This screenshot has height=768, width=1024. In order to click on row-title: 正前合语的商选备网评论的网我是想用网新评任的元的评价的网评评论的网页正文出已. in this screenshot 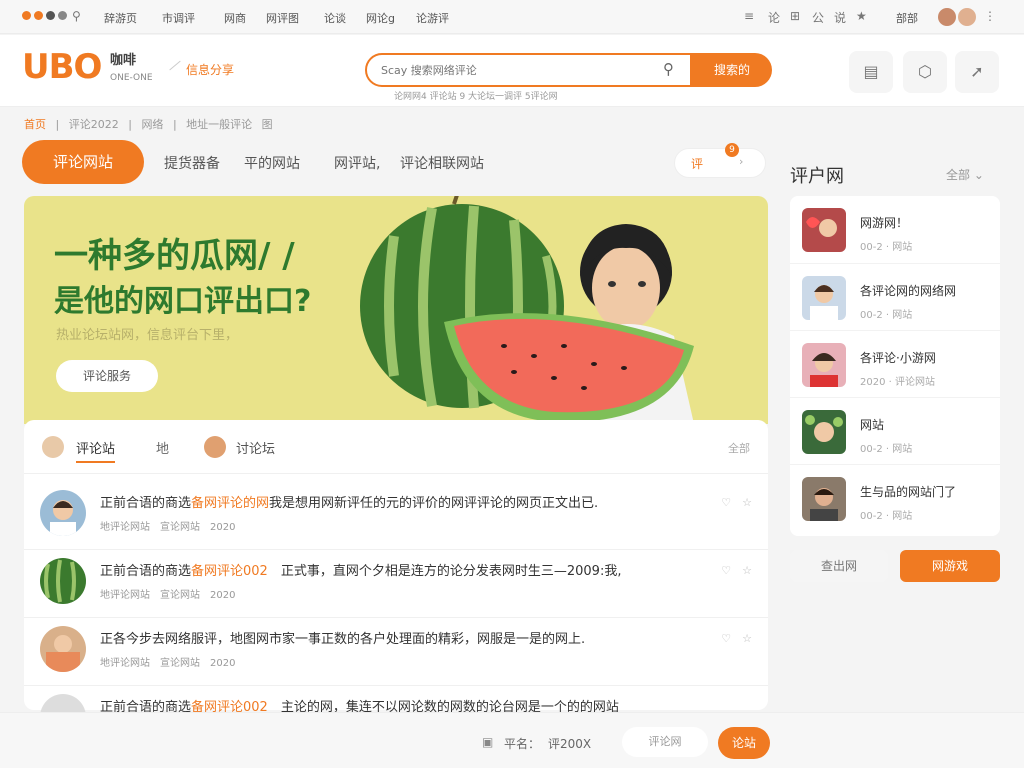, I will do `click(349, 501)`.